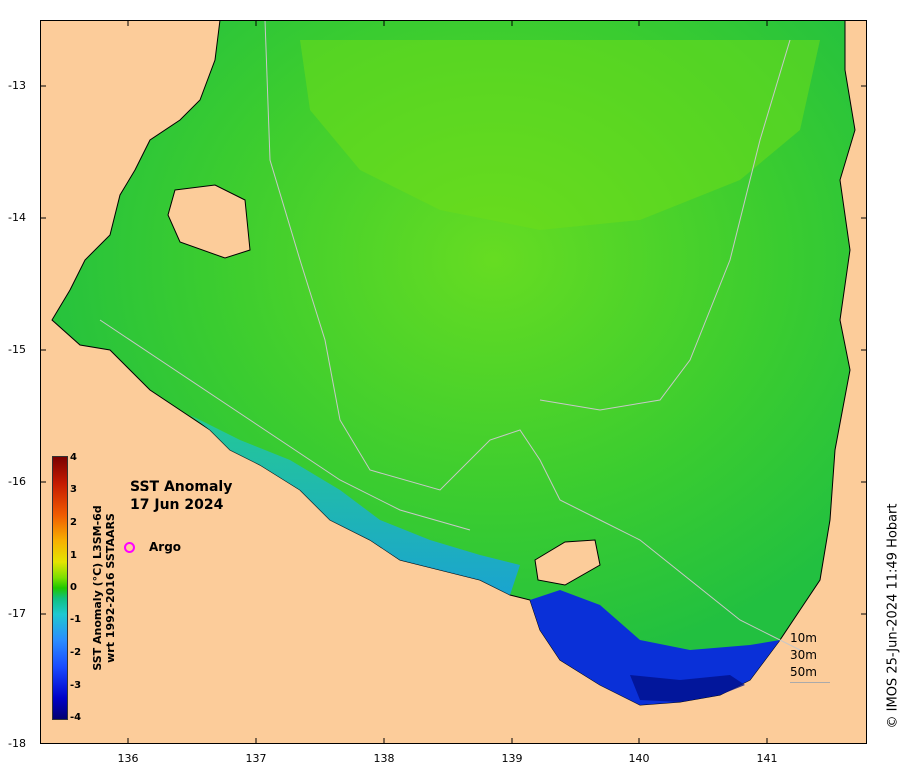 The image size is (910, 780). What do you see at coordinates (810, 682) in the screenshot?
I see `depth-legend-rule` at bounding box center [810, 682].